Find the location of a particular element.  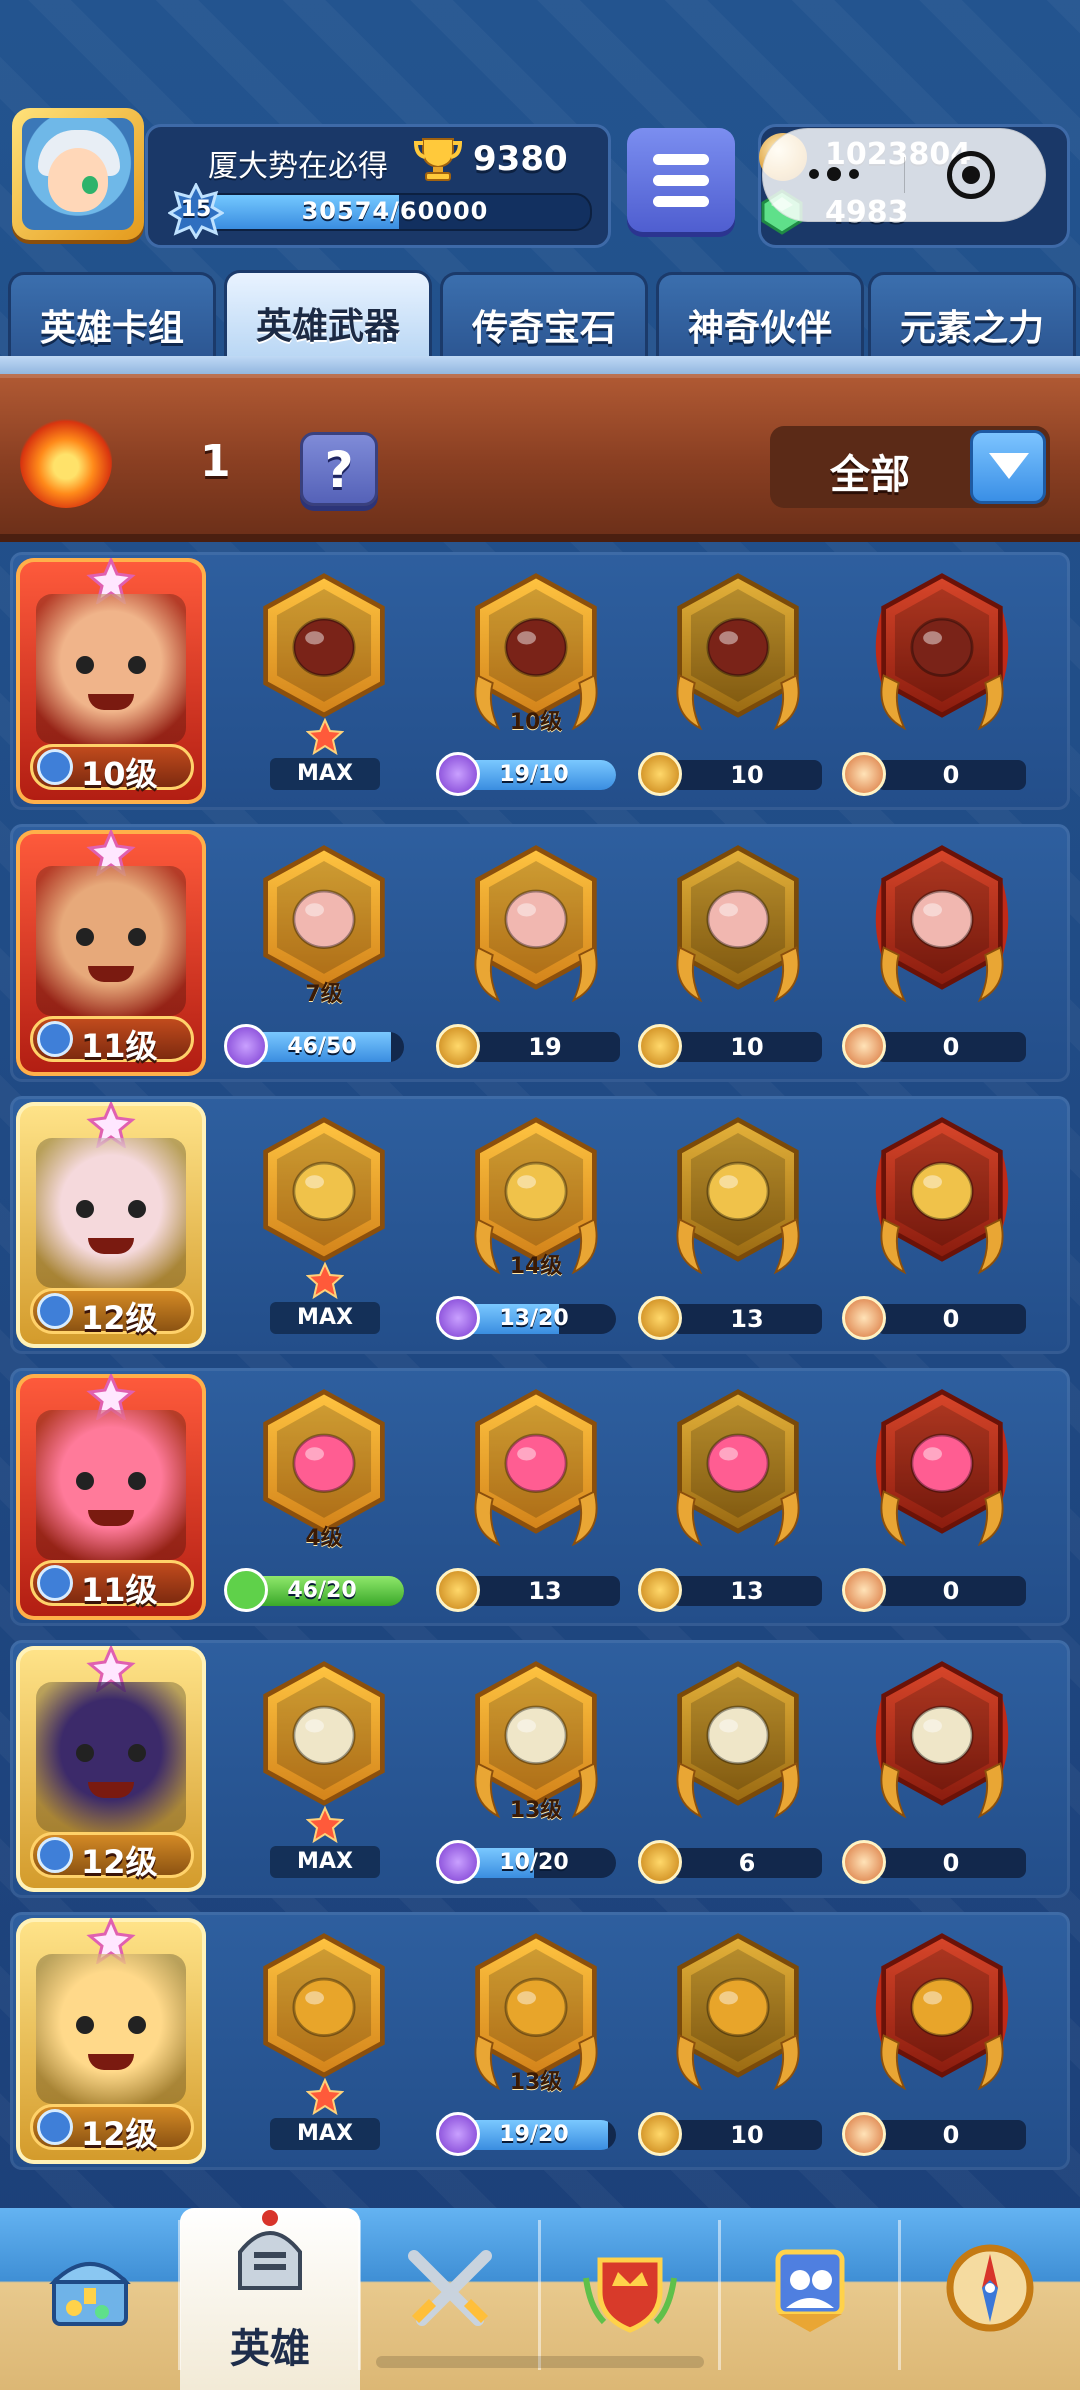

tab-elemental-power: 元素之力 is located at coordinates (972, 315).